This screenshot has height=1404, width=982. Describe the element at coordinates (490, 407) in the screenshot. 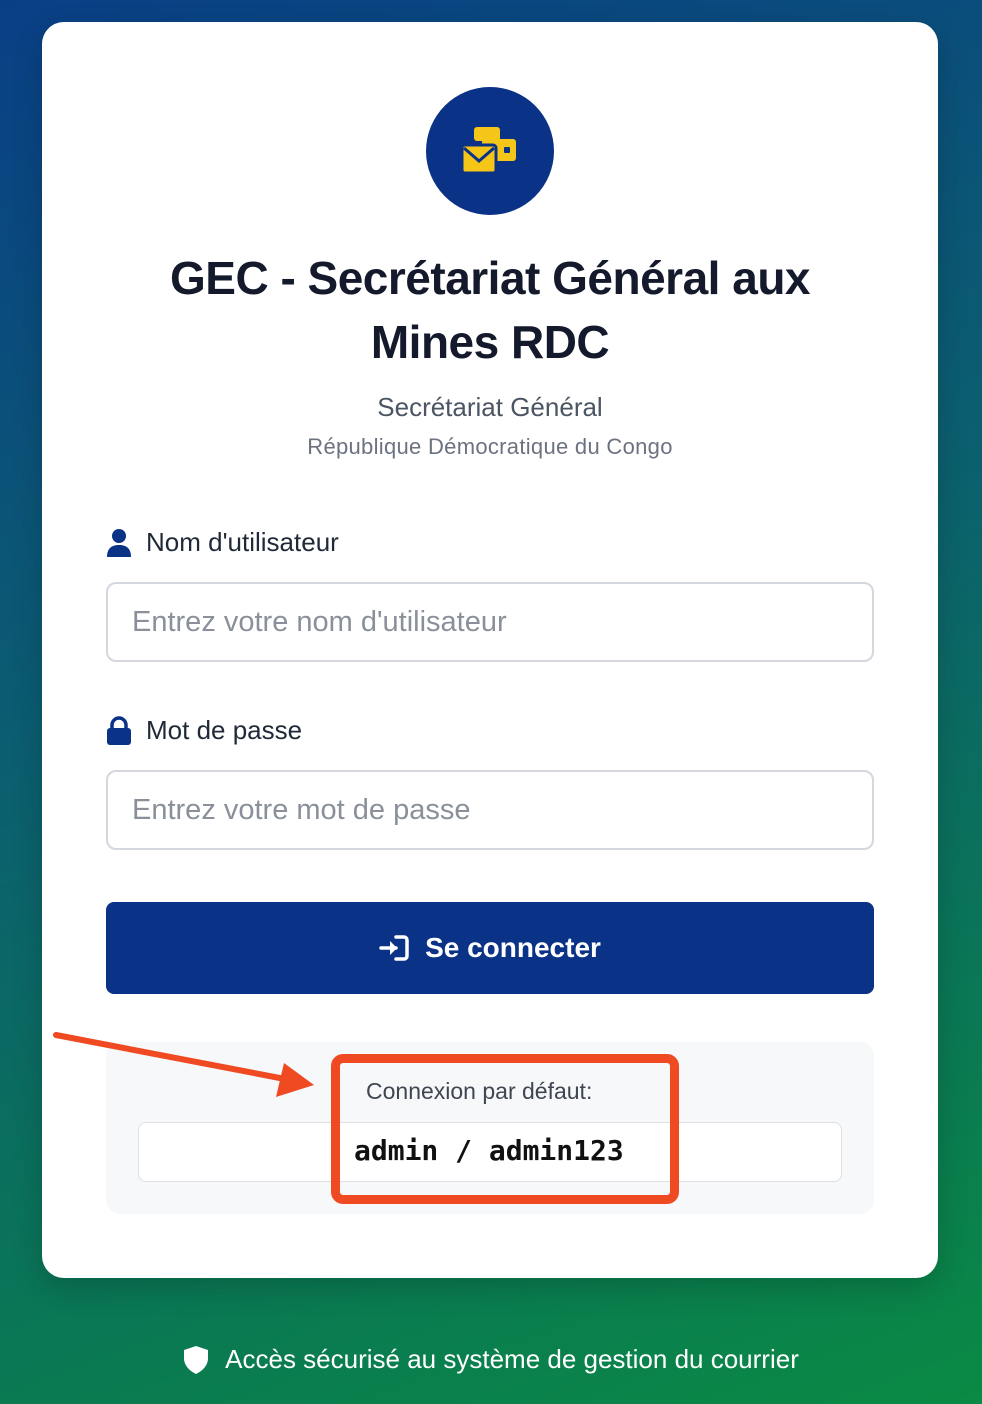

I see `organization-name: Secrétariat Général` at that location.